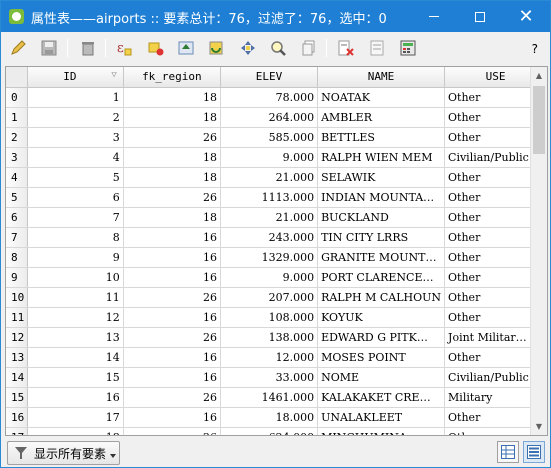 The height and width of the screenshot is (468, 551). I want to click on scrollbar-thumb, so click(539, 120).